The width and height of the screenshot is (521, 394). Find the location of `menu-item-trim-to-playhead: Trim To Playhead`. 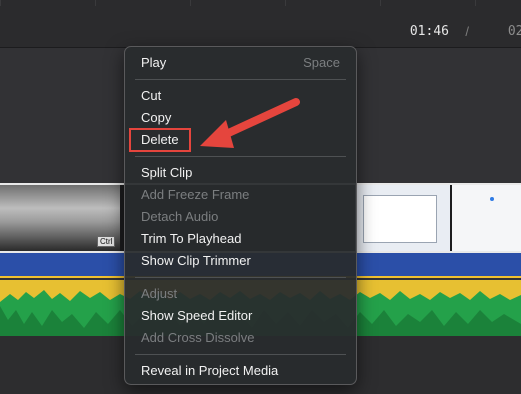

menu-item-trim-to-playhead: Trim To Playhead is located at coordinates (240, 239).